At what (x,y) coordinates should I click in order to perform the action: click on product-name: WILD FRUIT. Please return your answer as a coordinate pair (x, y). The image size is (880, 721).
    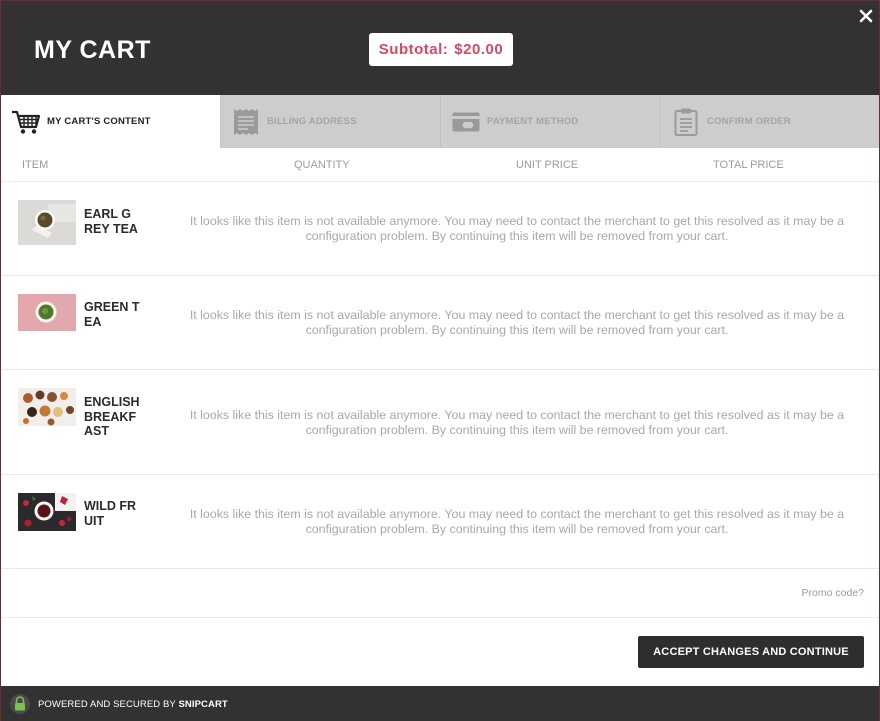
    Looking at the image, I should click on (110, 513).